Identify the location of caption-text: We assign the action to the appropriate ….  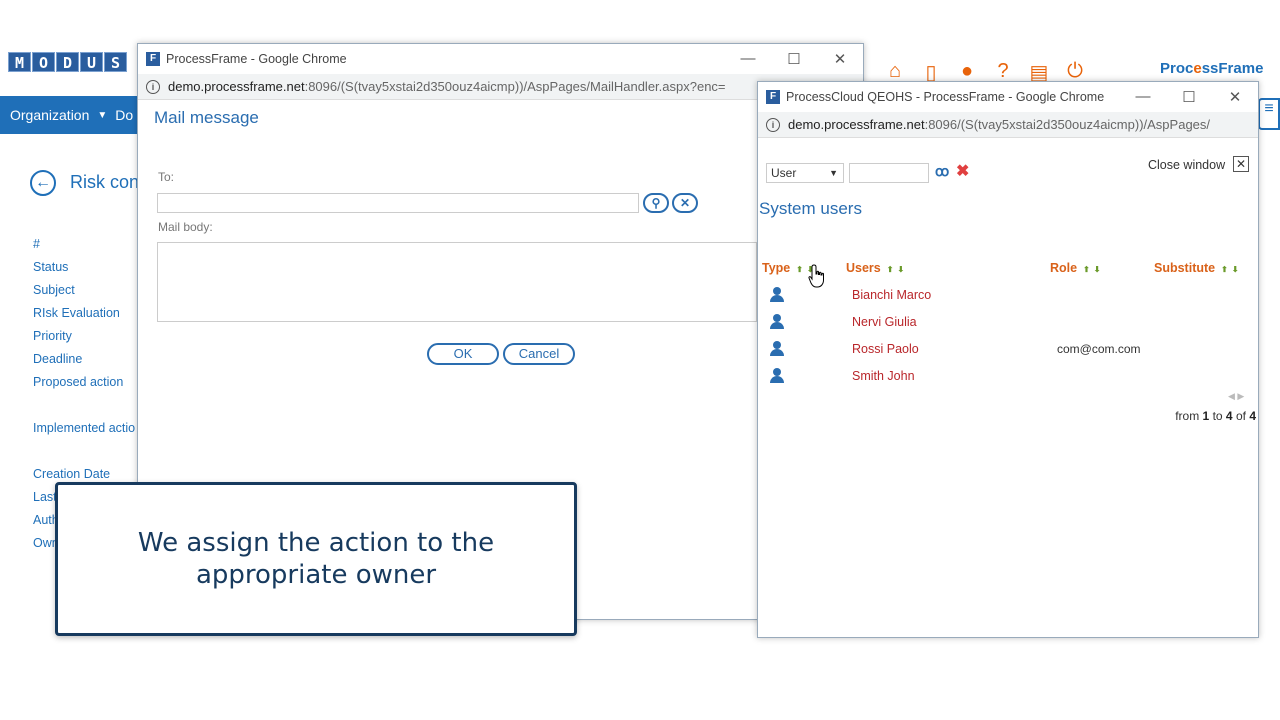
(316, 559).